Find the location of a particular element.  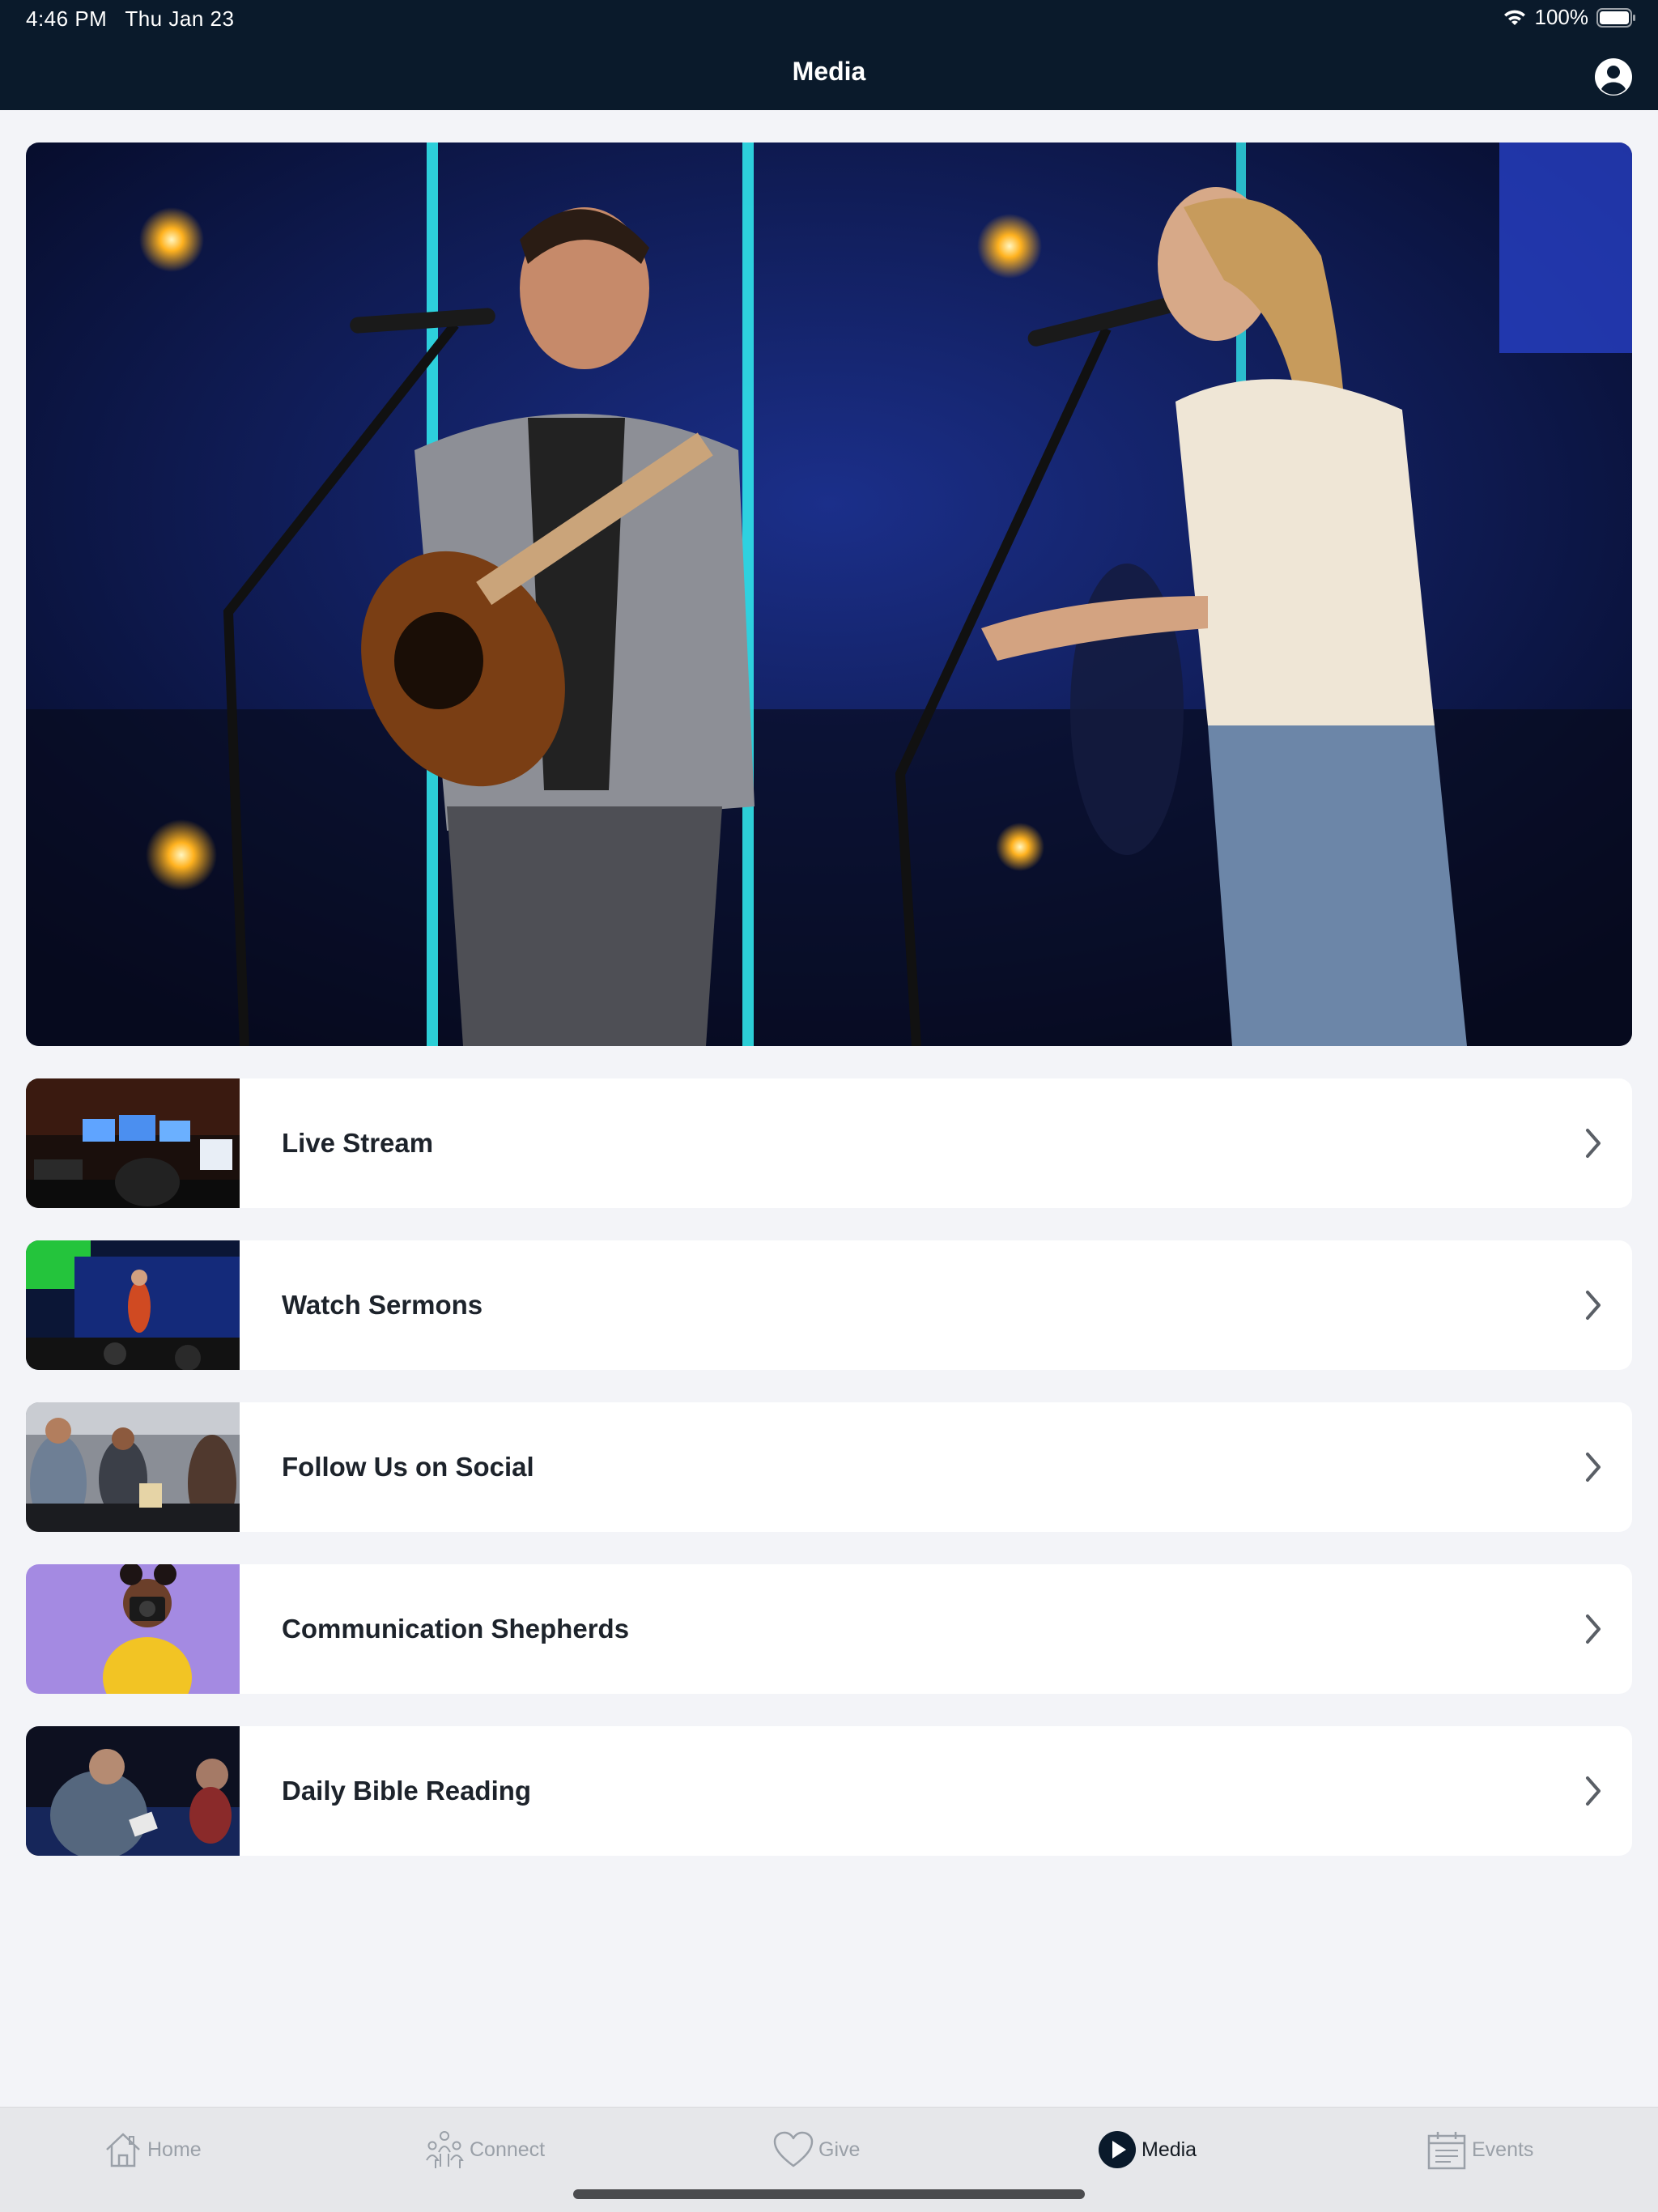

tab-label: Media is located at coordinates (1169, 2149).